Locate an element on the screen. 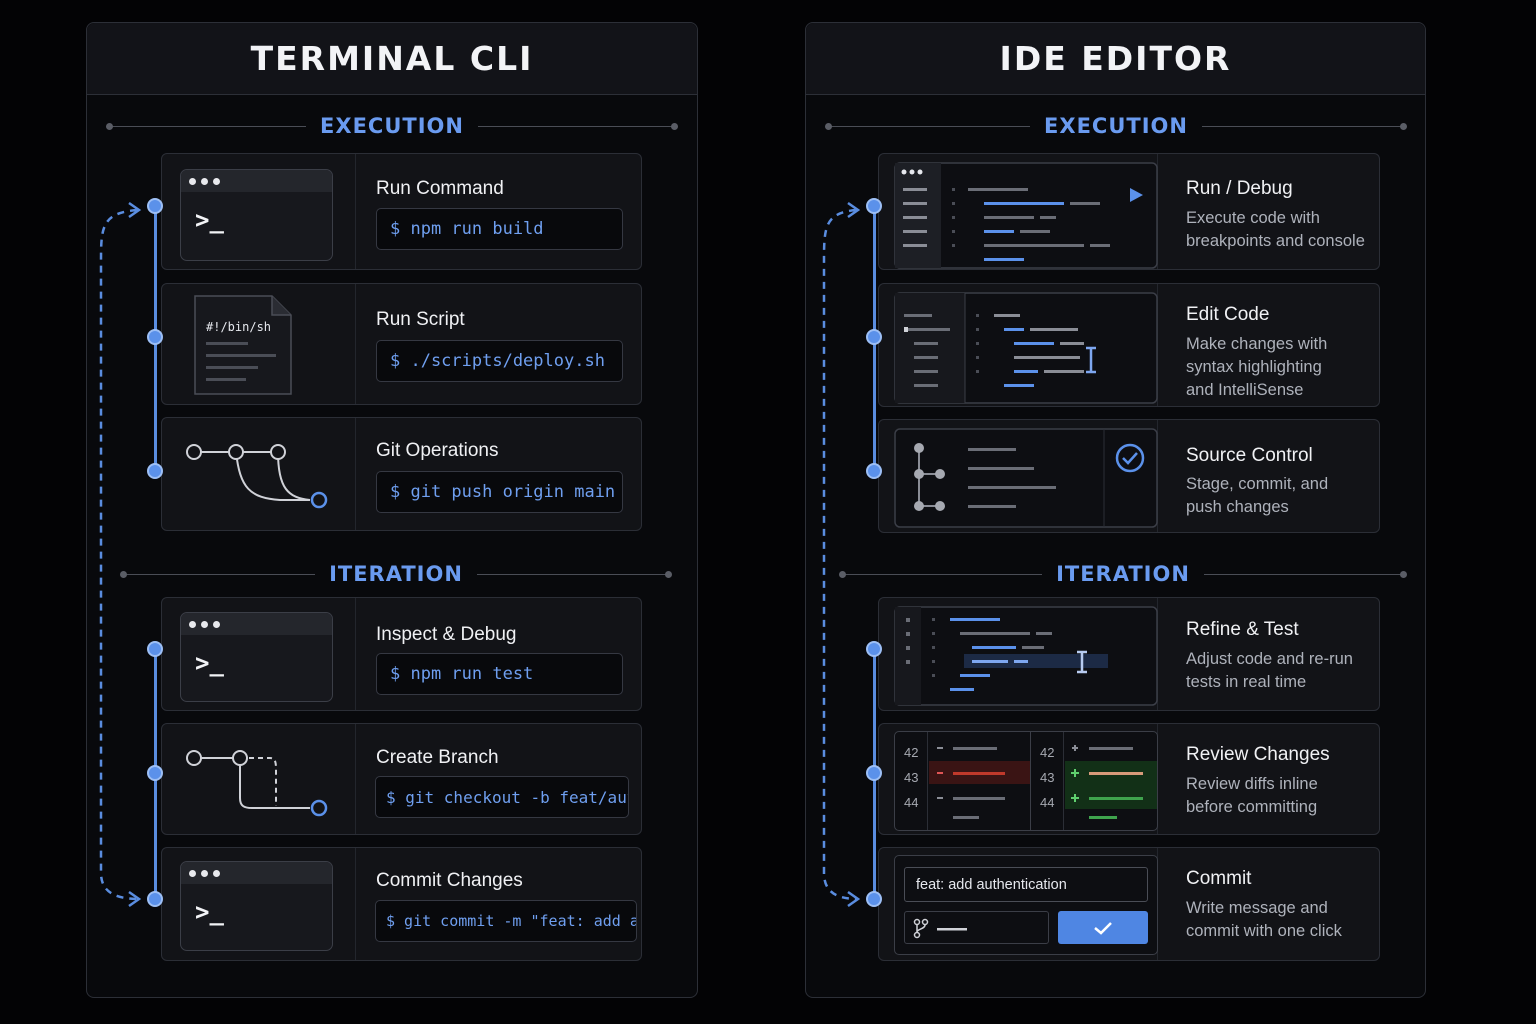  check-icon is located at coordinates (1103, 928).